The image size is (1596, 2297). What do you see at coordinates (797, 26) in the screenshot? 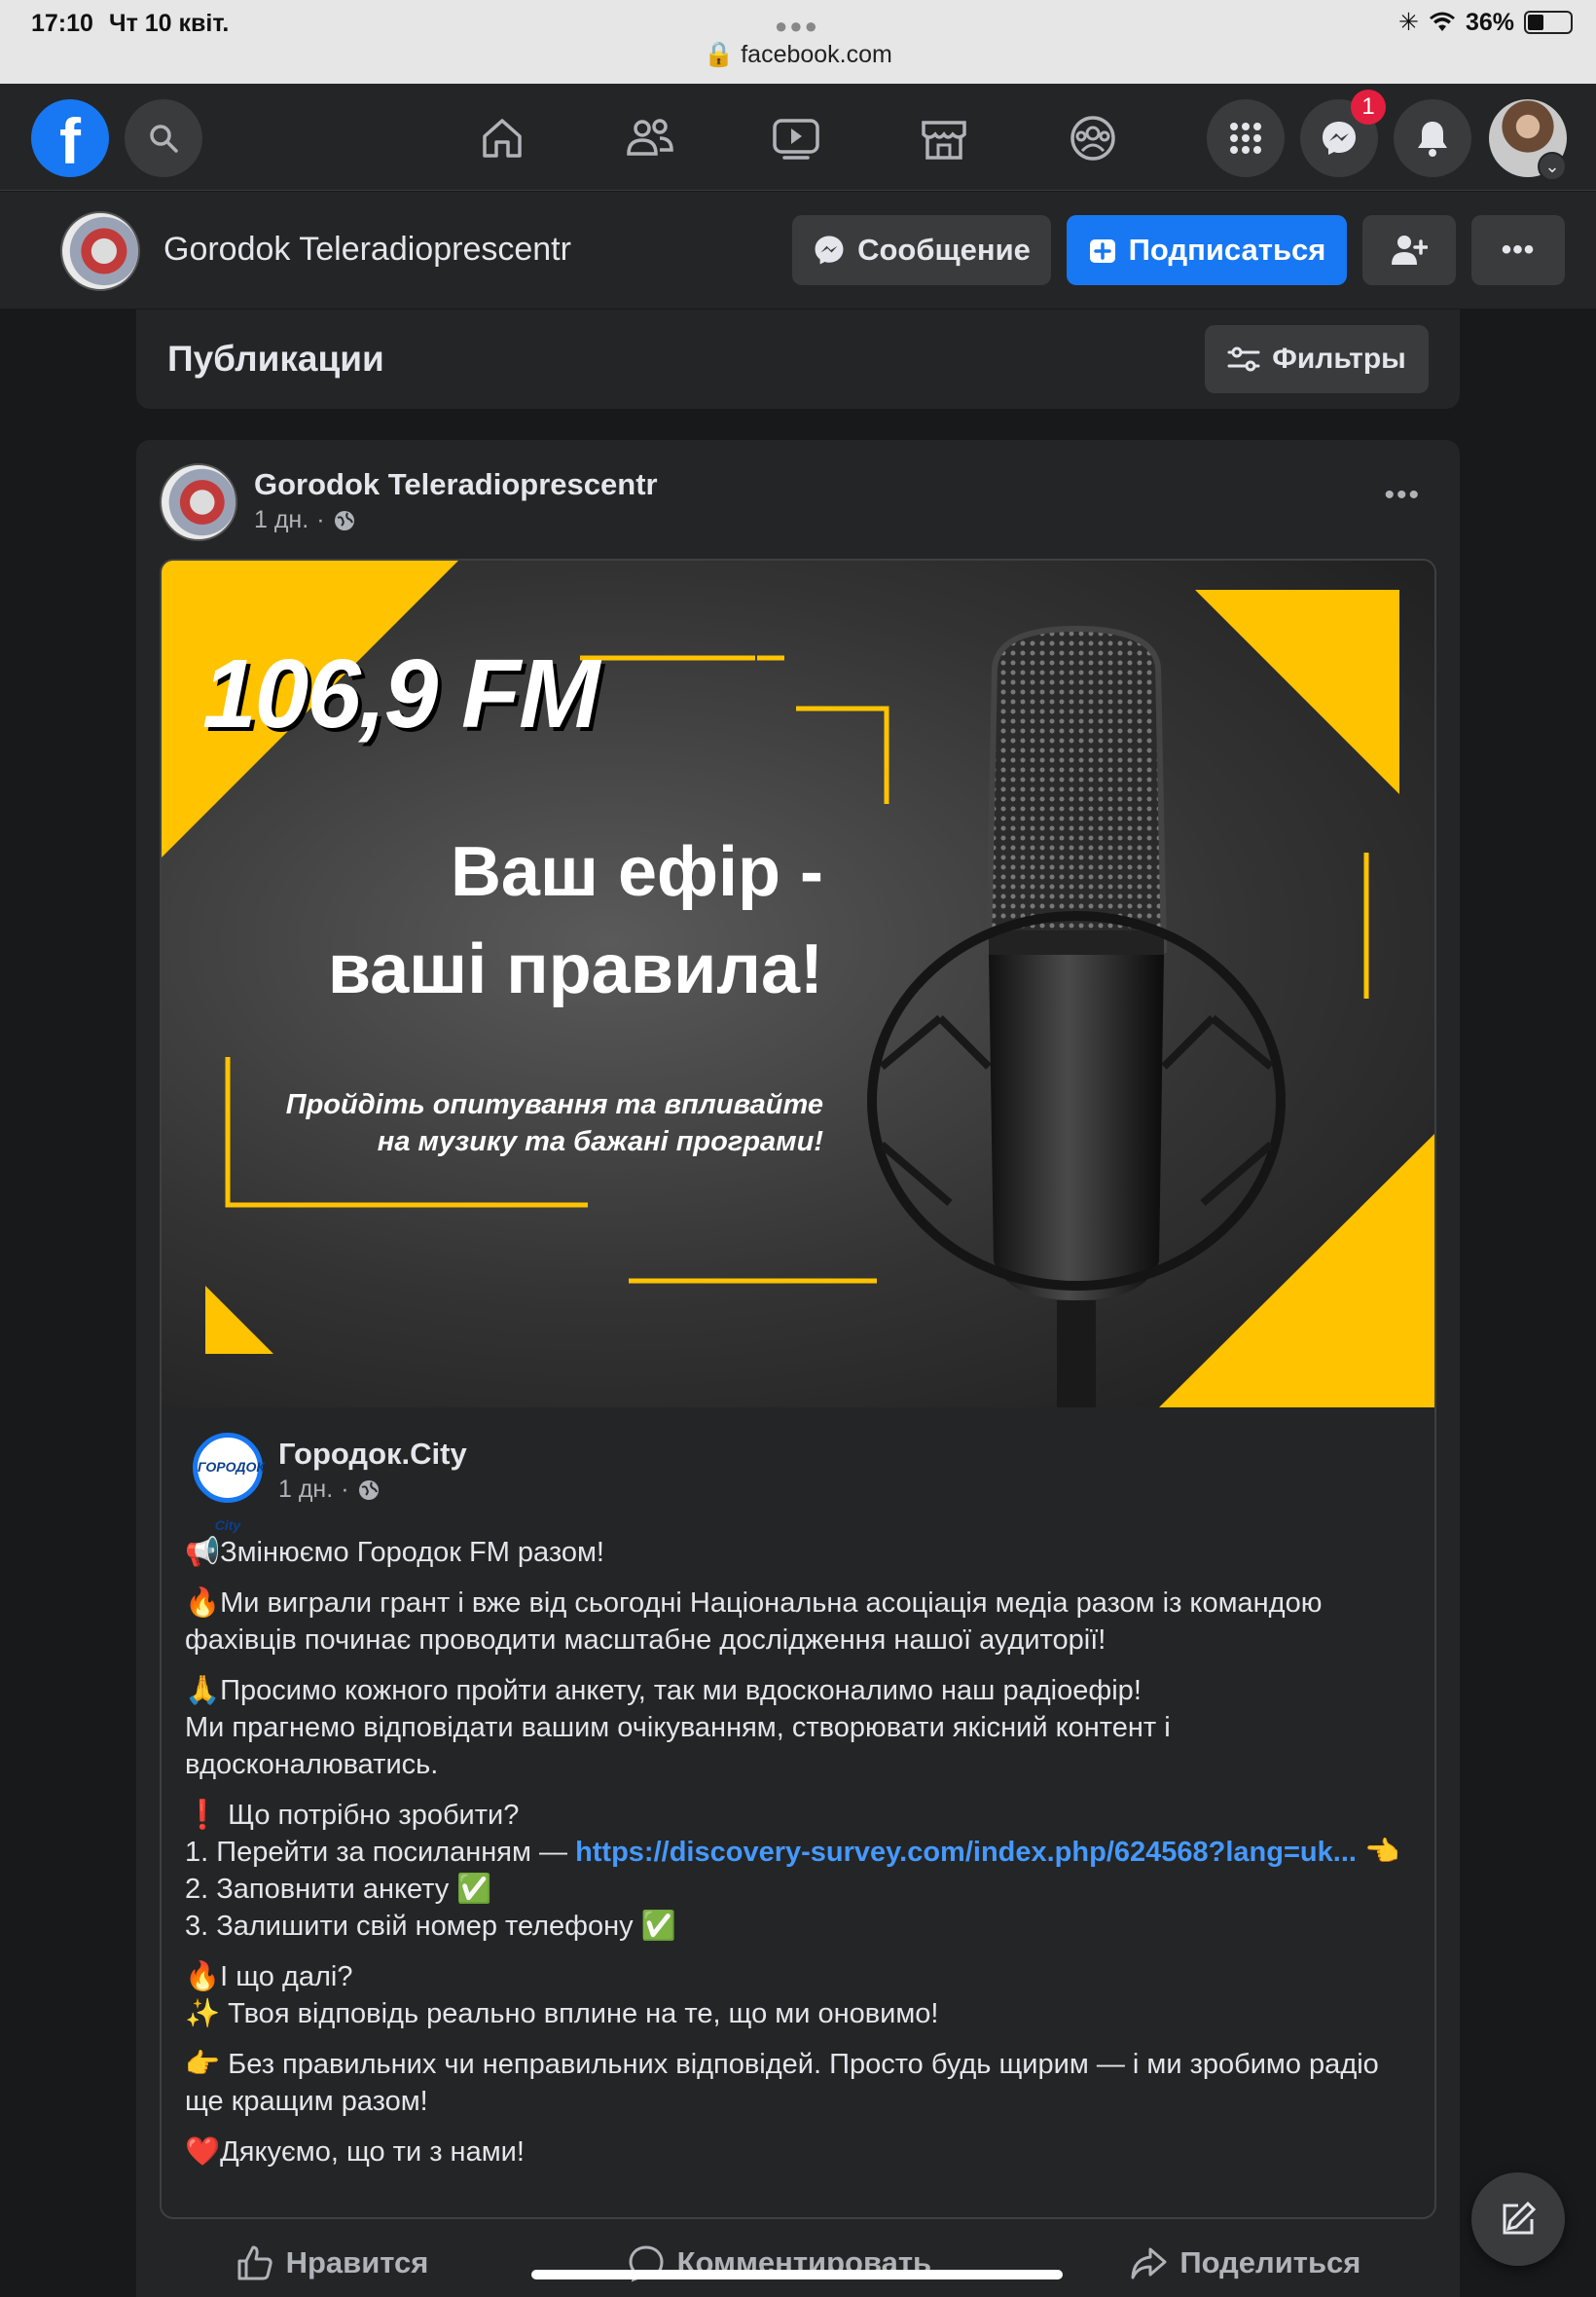
I see `multitask-dots-icon: ●●●` at bounding box center [797, 26].